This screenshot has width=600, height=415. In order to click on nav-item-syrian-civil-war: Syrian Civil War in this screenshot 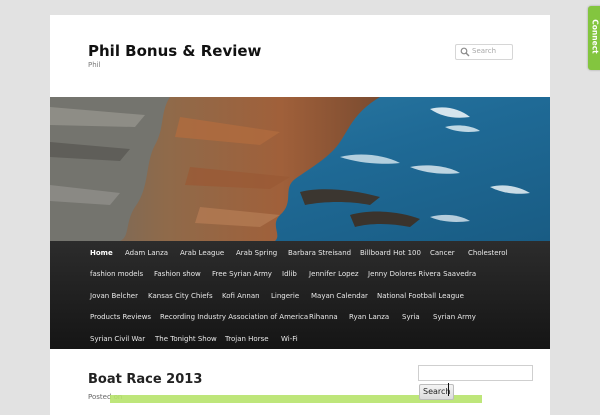, I will do `click(117, 339)`.